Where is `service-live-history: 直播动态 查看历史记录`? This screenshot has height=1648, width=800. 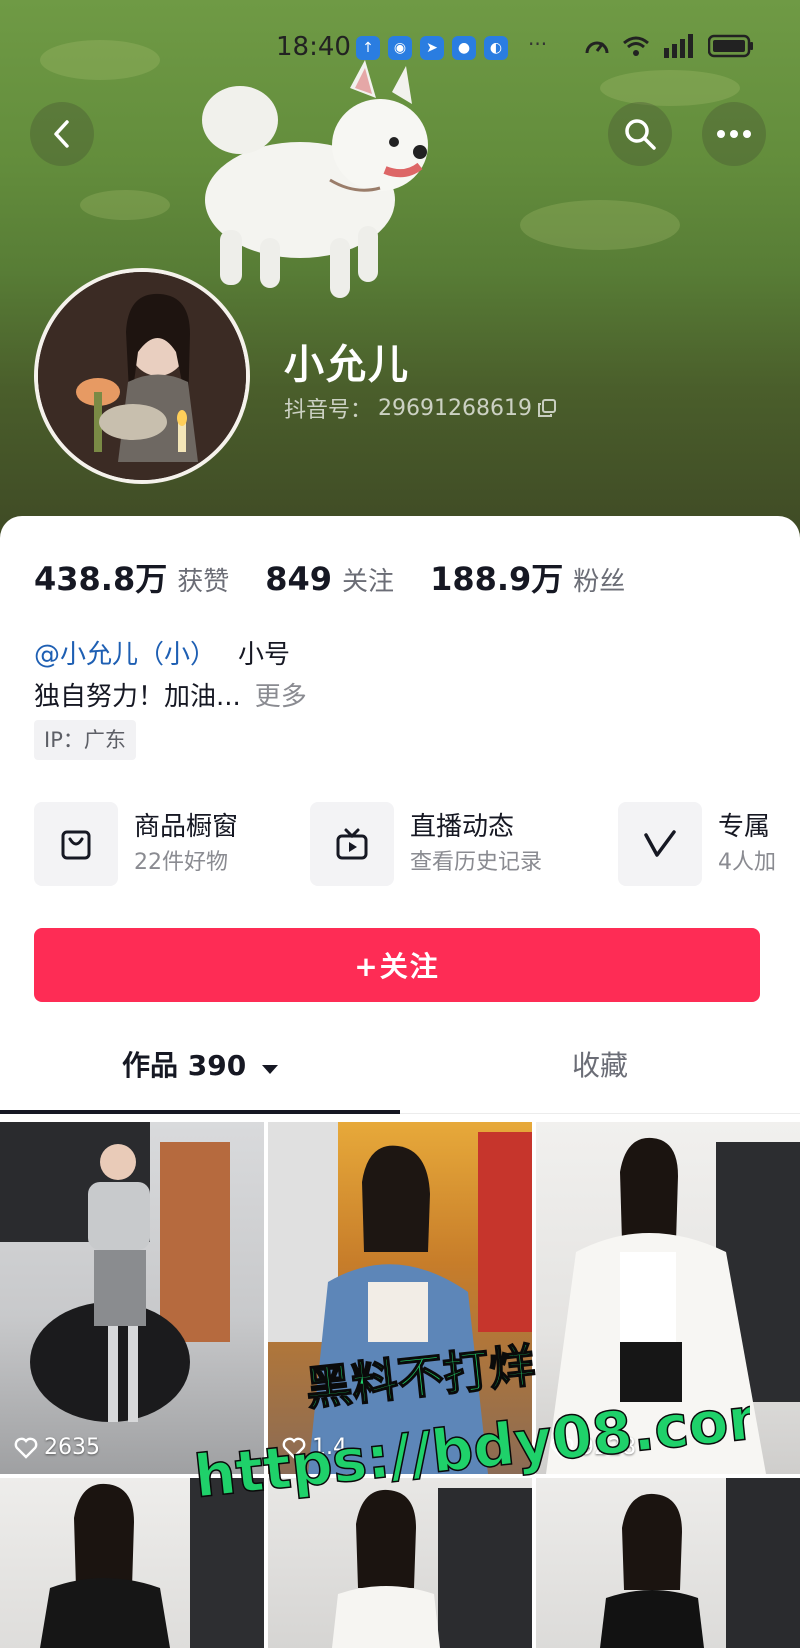 service-live-history: 直播动态 查看历史记录 is located at coordinates (426, 844).